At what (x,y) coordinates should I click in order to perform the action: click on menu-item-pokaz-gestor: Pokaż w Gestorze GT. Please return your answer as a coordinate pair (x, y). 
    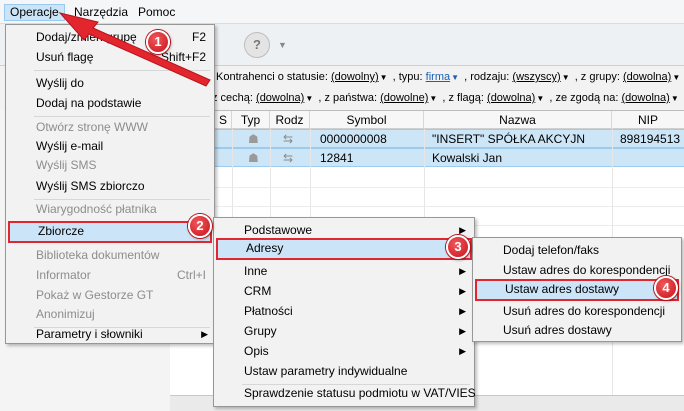
    Looking at the image, I should click on (110, 295).